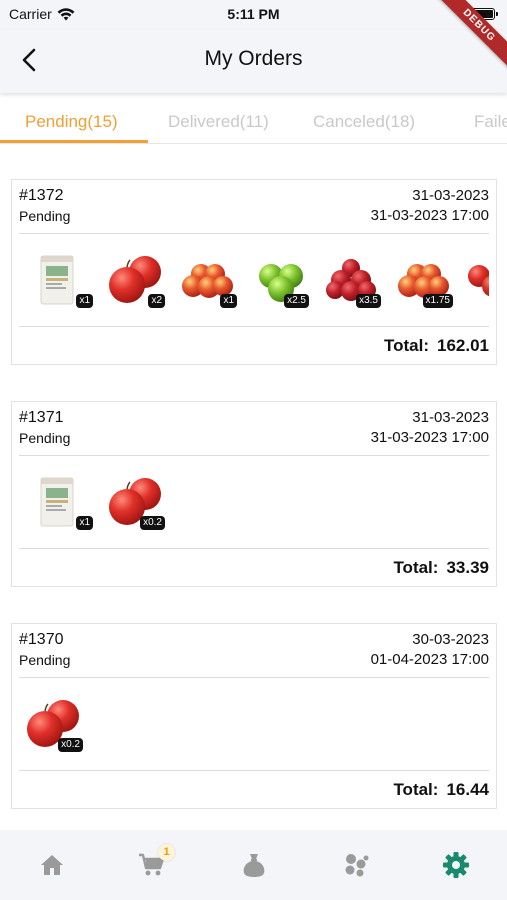 The width and height of the screenshot is (507, 900). I want to click on status-time: 5:11 PM, so click(253, 14).